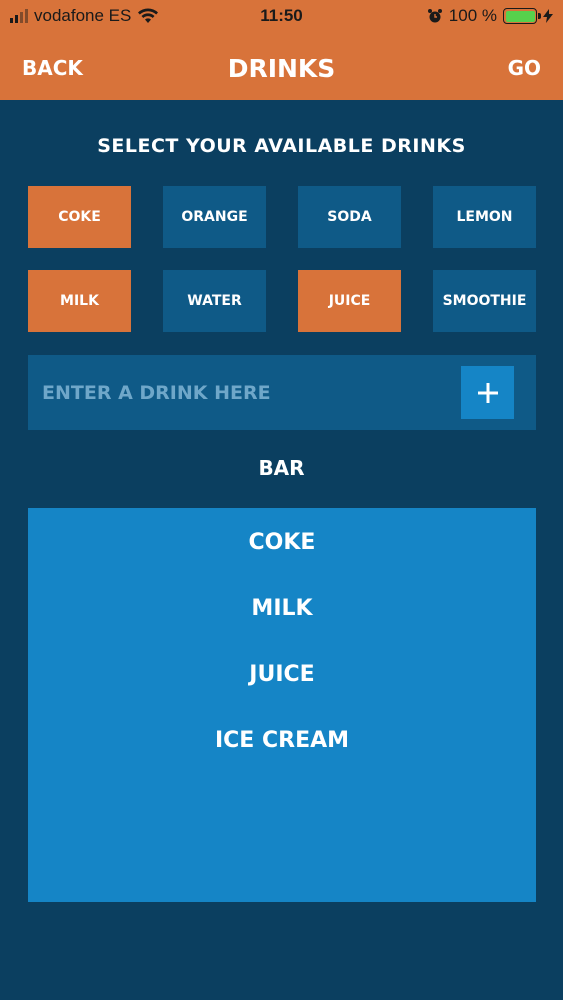 This screenshot has height=1000, width=563. I want to click on alarm-icon, so click(434, 16).